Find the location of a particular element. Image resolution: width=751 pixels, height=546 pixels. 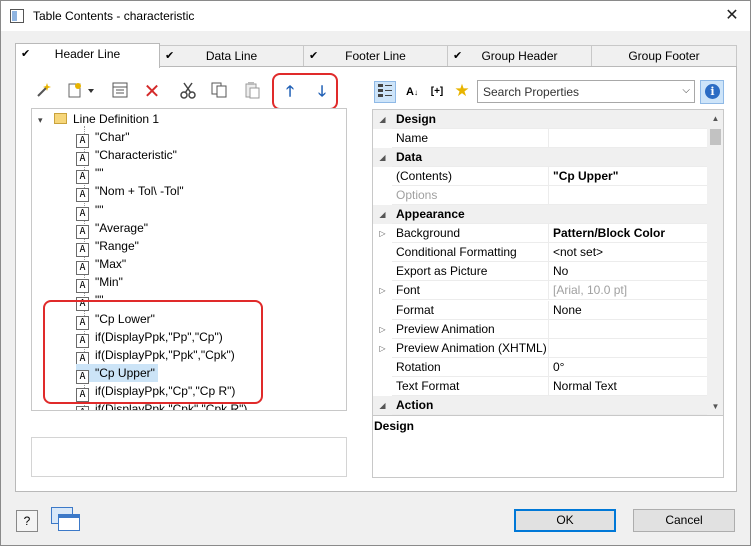

property-category: ◢ Data is located at coordinates (540, 158).